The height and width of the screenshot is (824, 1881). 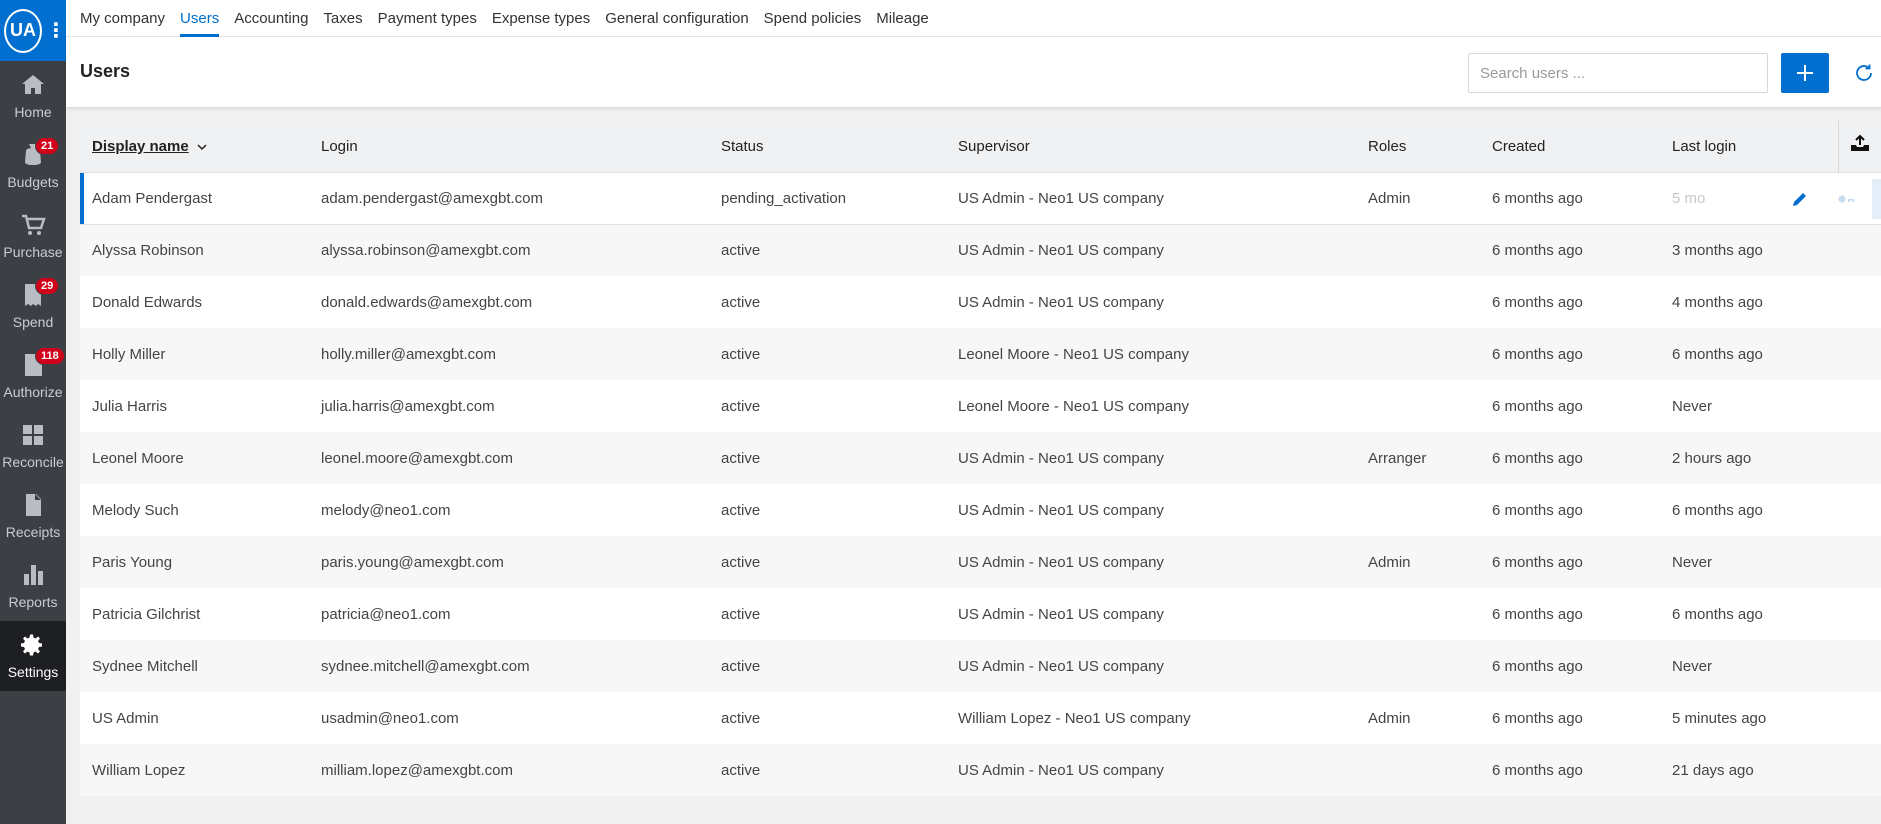 What do you see at coordinates (1717, 250) in the screenshot?
I see `last-login-cell: 3 months ago` at bounding box center [1717, 250].